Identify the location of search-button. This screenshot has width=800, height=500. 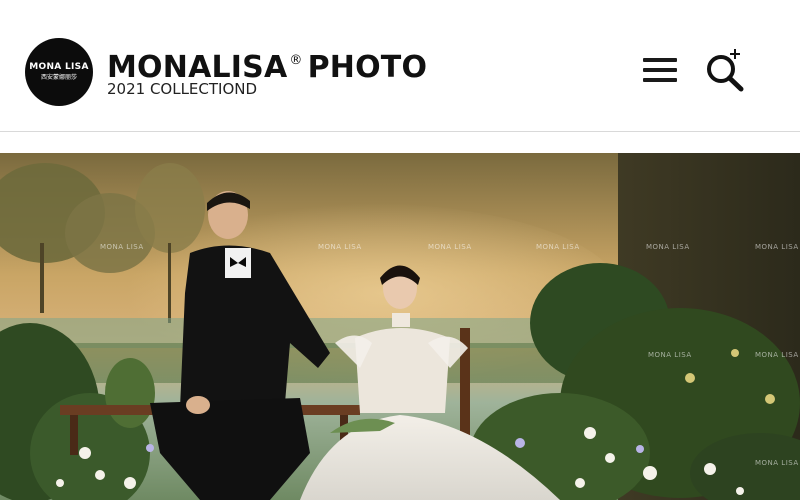
(725, 71).